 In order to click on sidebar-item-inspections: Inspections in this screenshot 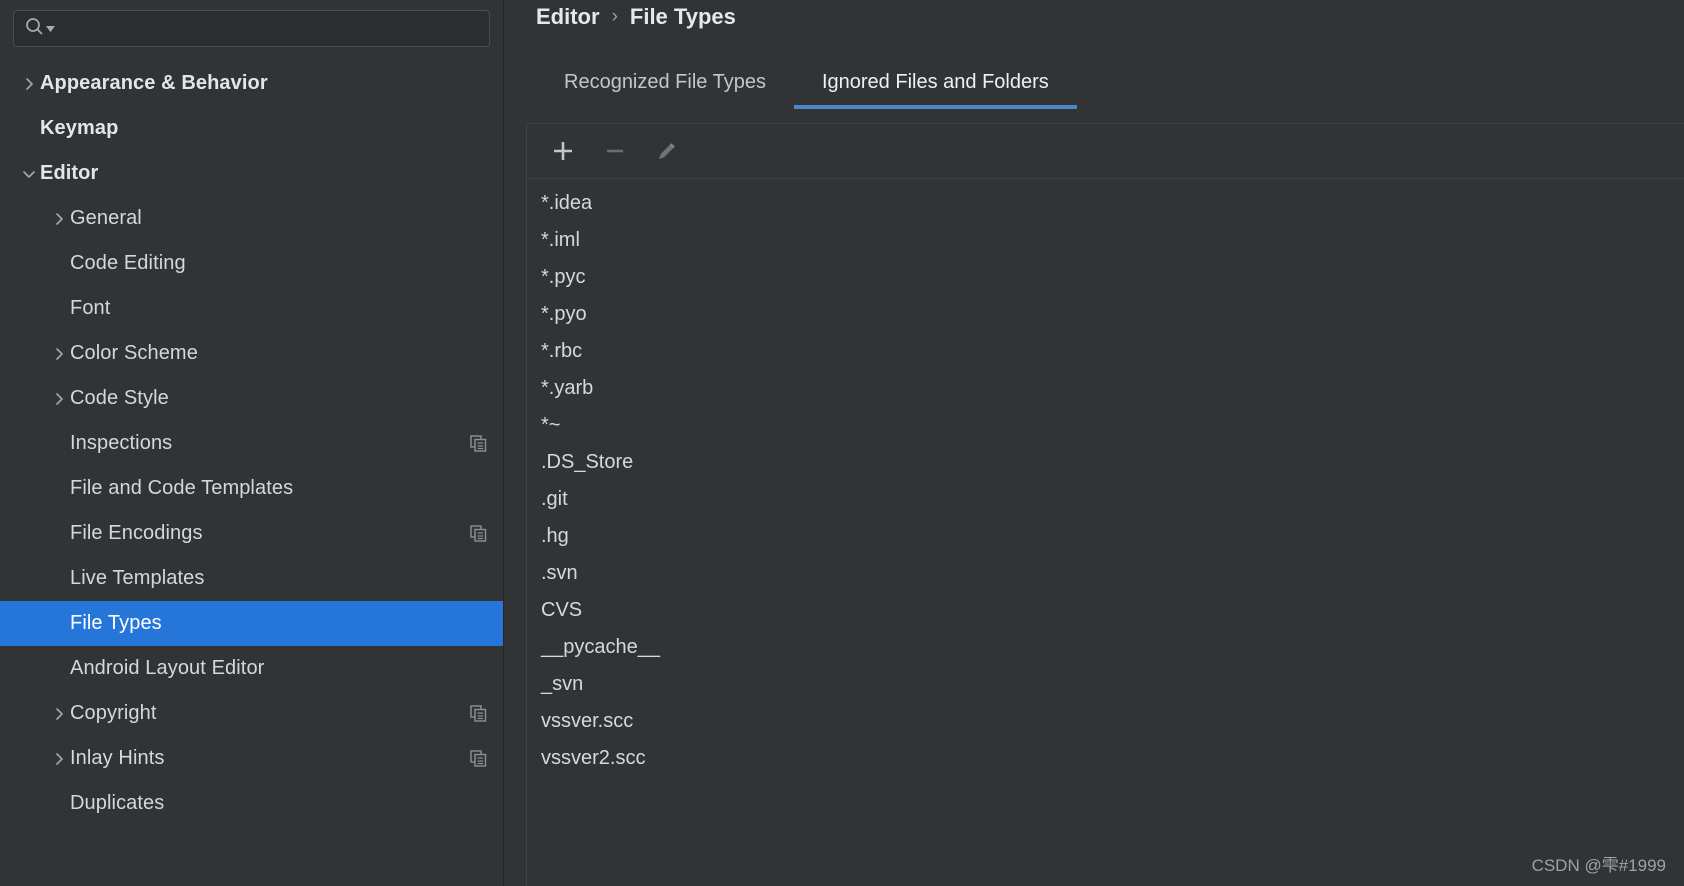, I will do `click(251, 443)`.